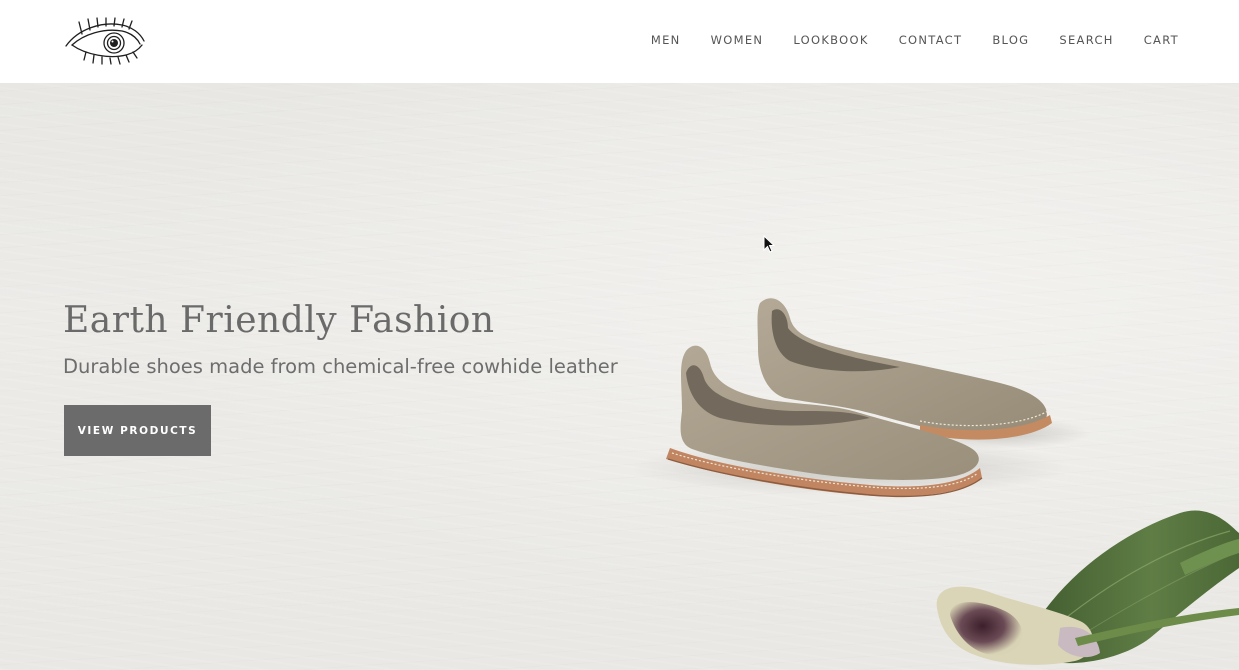  What do you see at coordinates (1010, 40) in the screenshot?
I see `nav-item-blog: BLOG` at bounding box center [1010, 40].